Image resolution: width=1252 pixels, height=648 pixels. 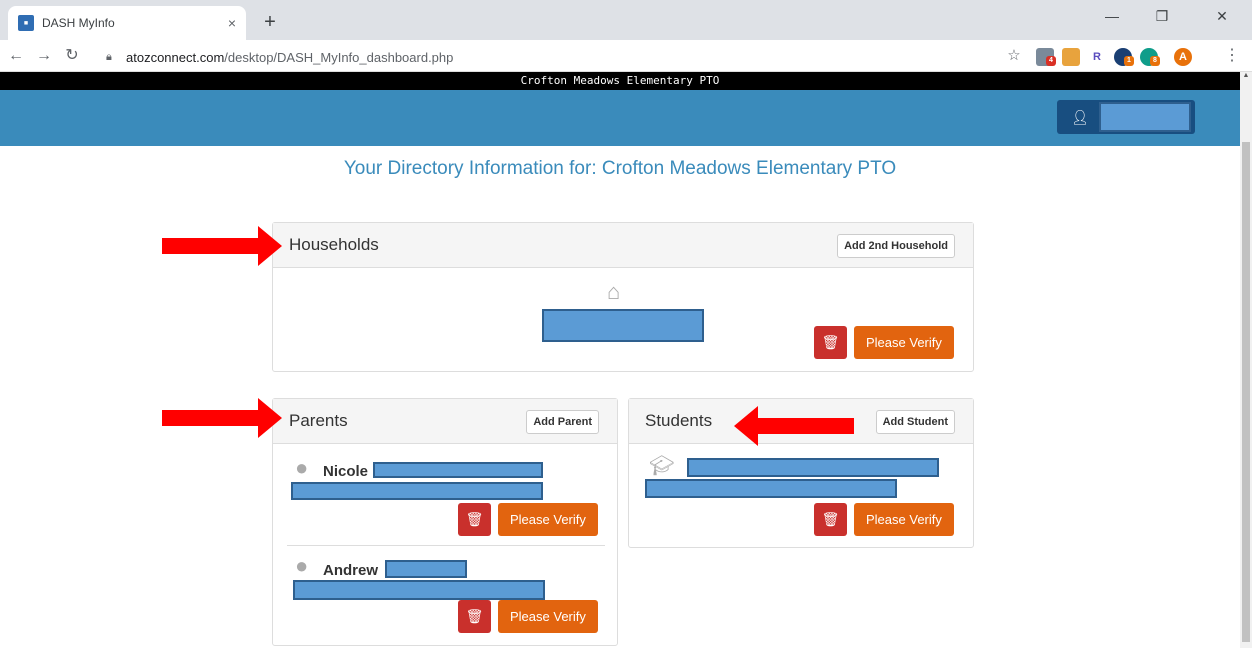 What do you see at coordinates (1112, 16) in the screenshot?
I see `minimize-icon: —` at bounding box center [1112, 16].